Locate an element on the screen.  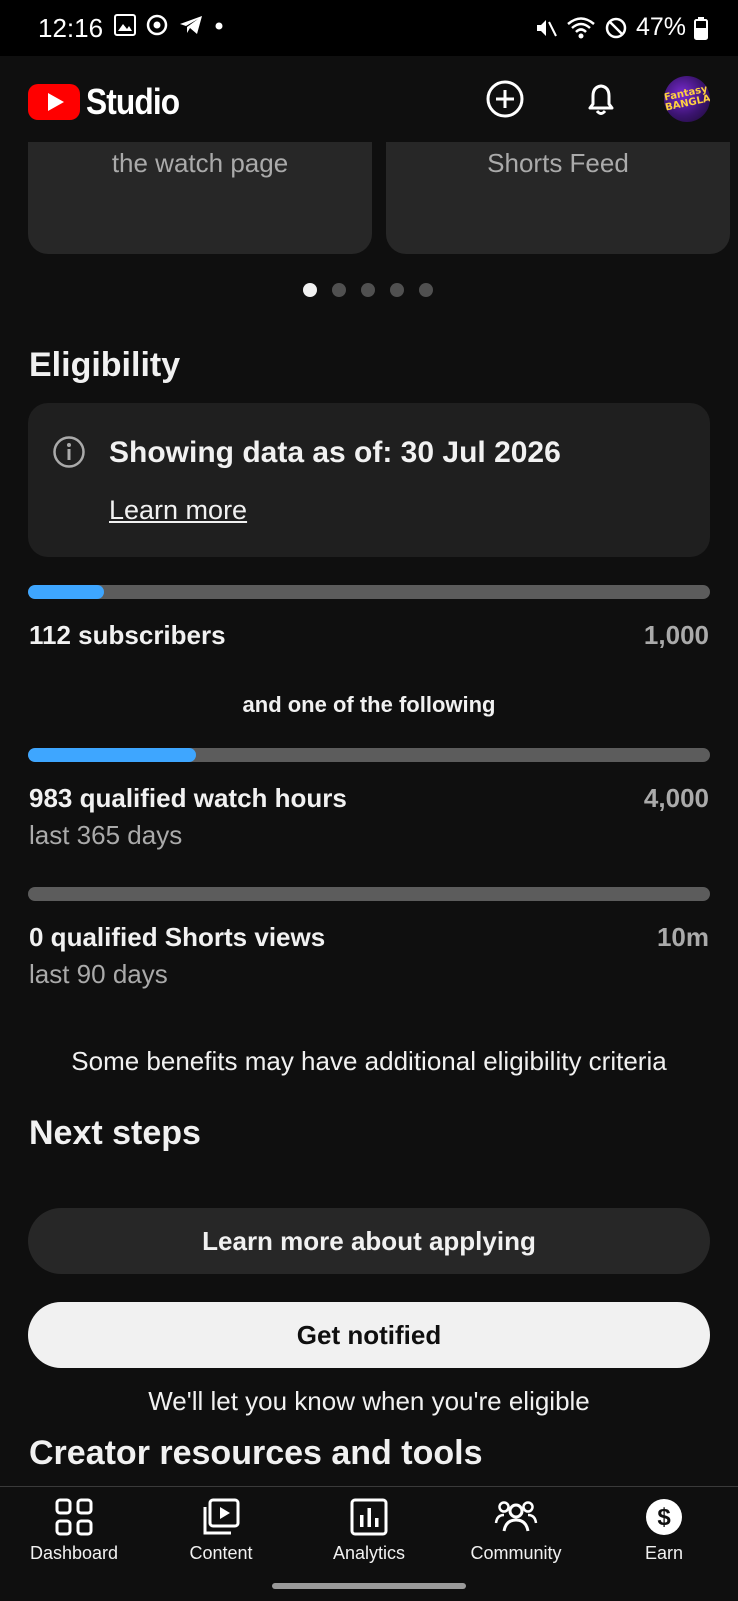
nav-label: Dashboard is located at coordinates (74, 1553).